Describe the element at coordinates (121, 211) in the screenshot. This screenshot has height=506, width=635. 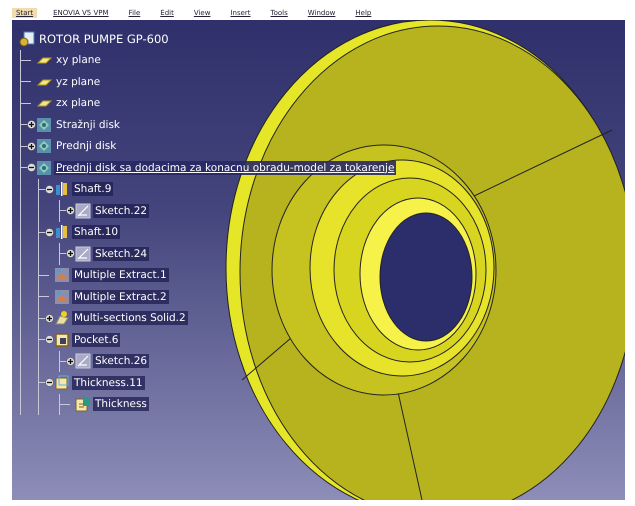
I see `tree-item: Sketch.22` at that location.